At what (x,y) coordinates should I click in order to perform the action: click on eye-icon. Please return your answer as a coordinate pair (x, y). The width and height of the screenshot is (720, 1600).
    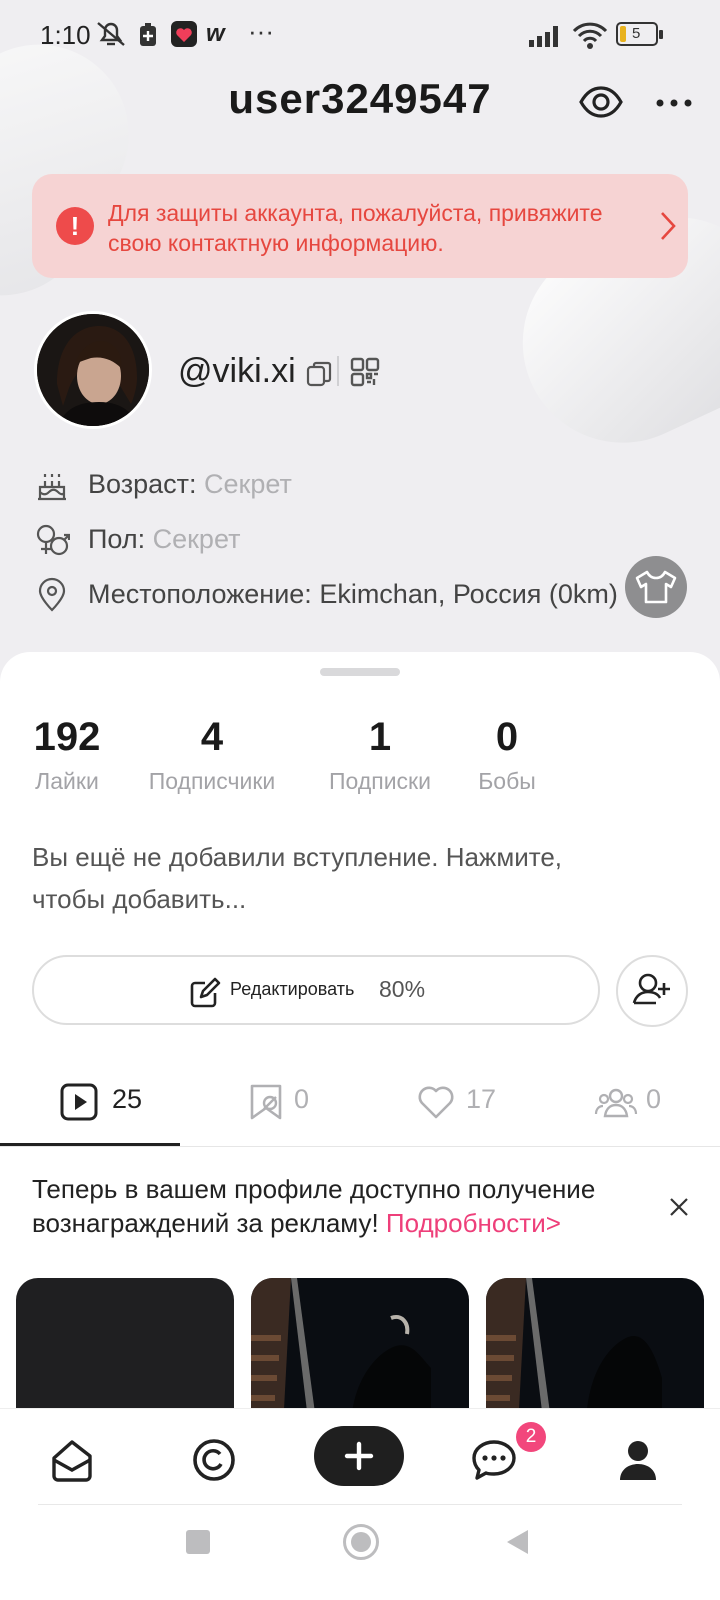
    Looking at the image, I should click on (601, 102).